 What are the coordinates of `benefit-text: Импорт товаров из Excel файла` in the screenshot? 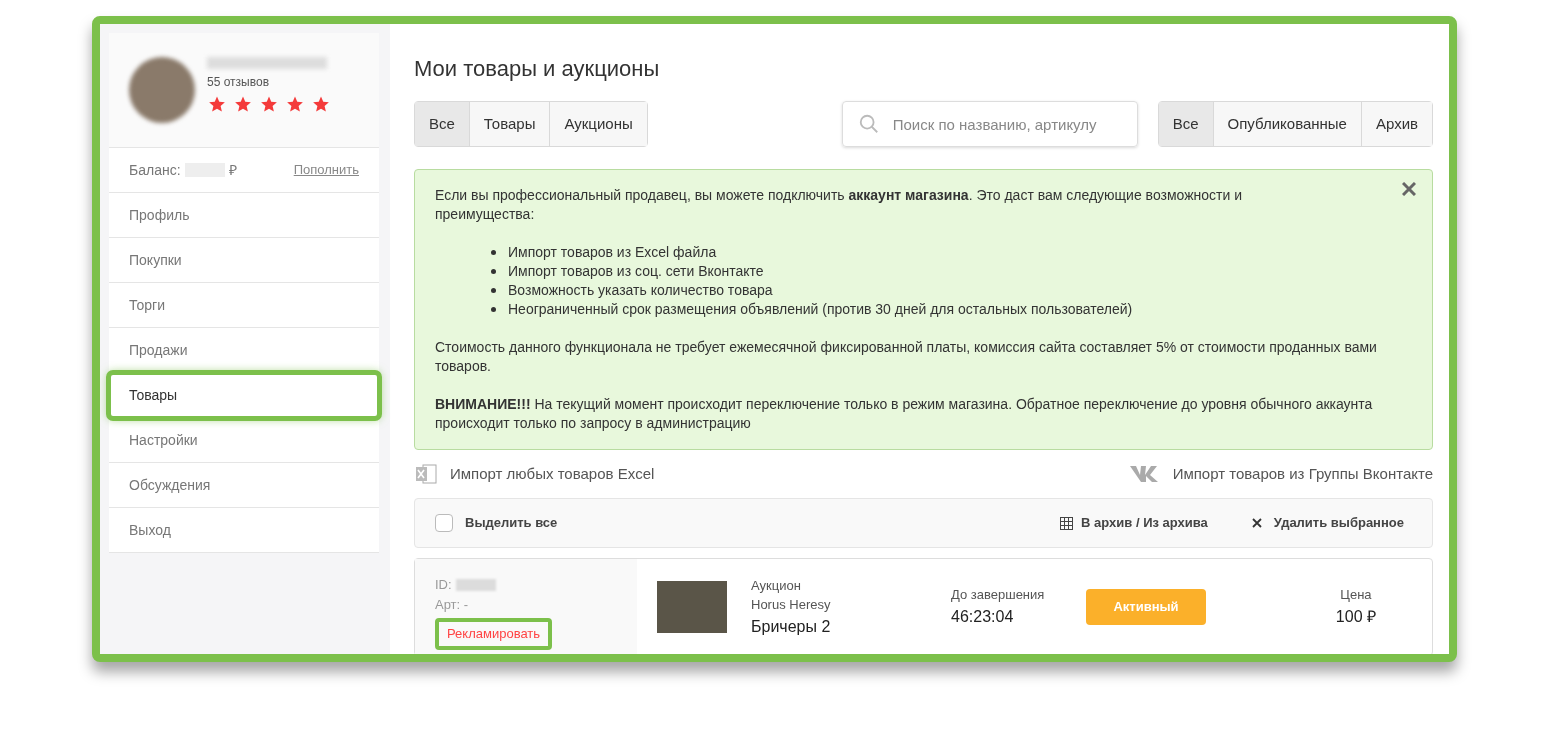 It's located at (612, 252).